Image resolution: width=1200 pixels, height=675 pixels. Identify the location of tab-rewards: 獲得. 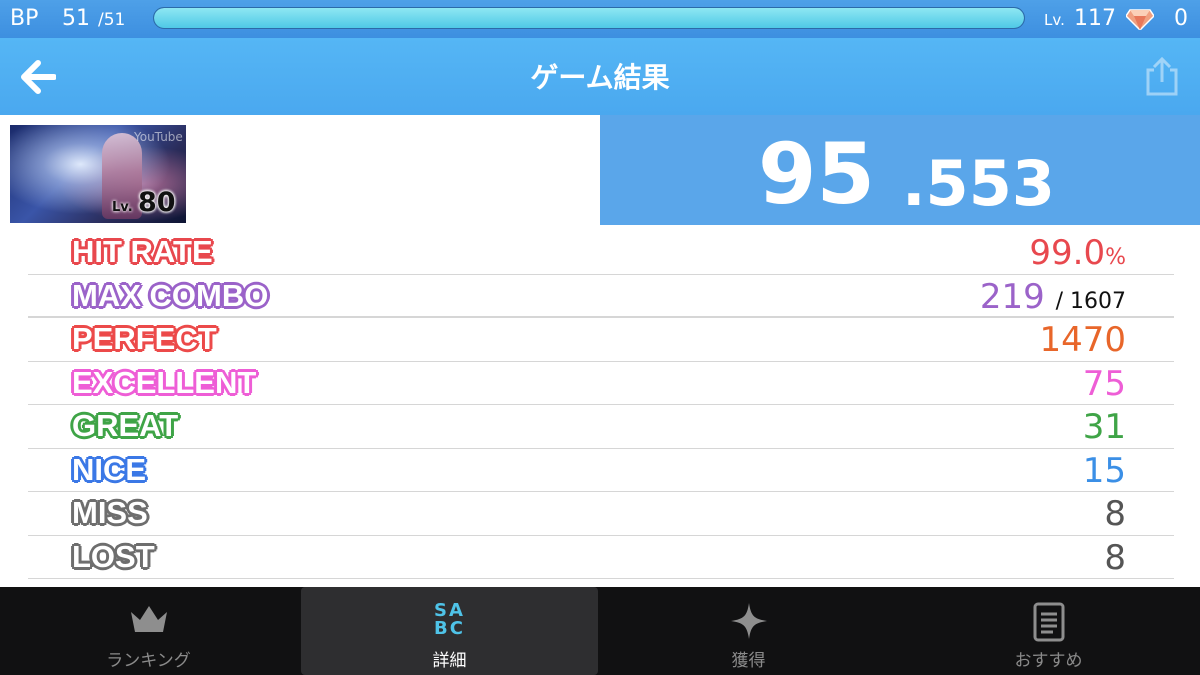
(748, 631).